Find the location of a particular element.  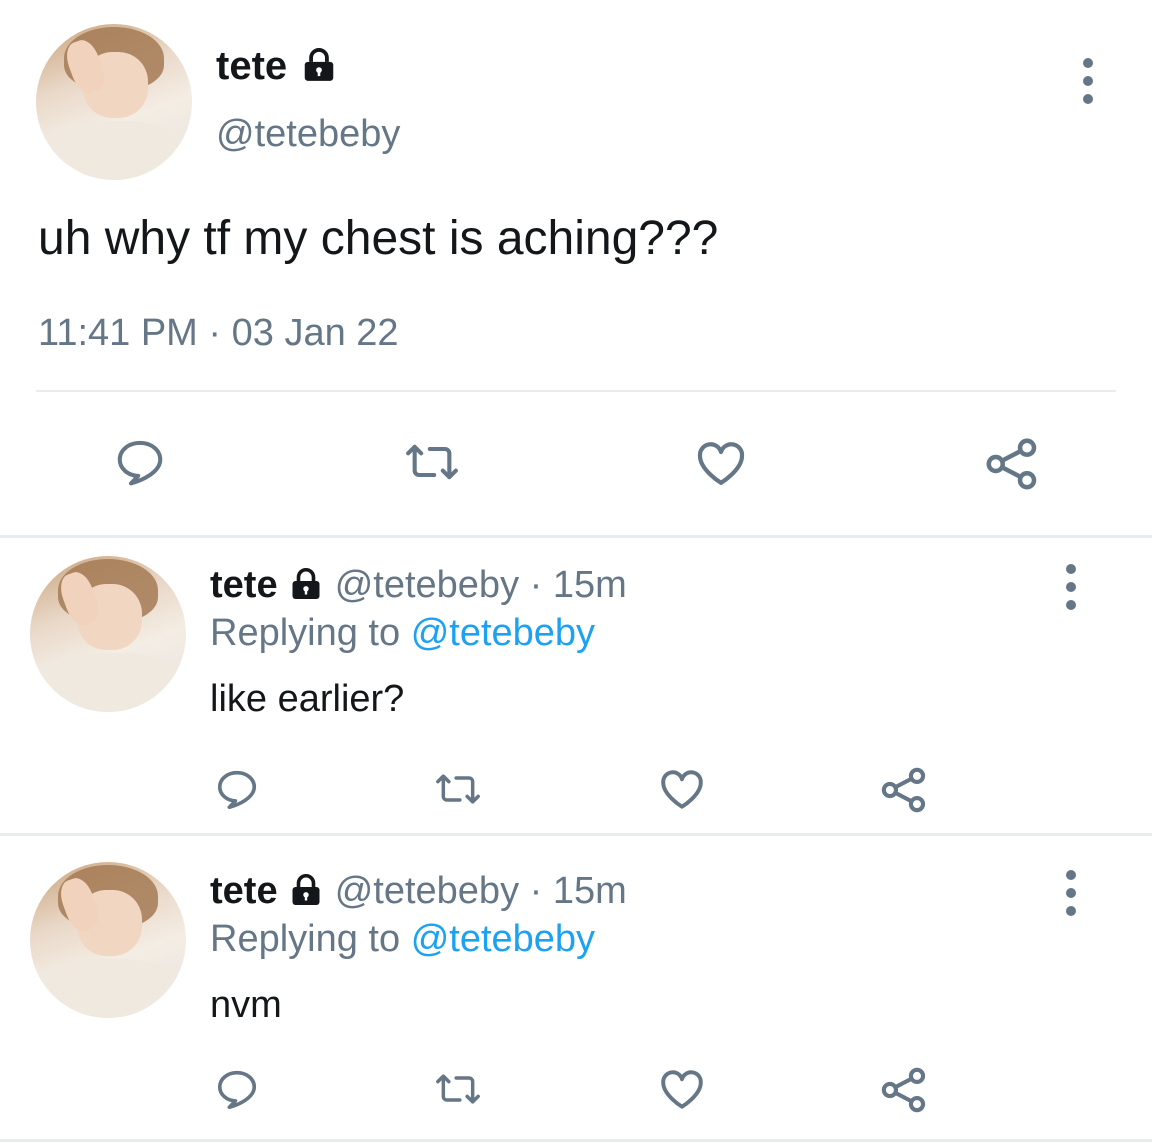

main-author: tete is located at coordinates (277, 66).